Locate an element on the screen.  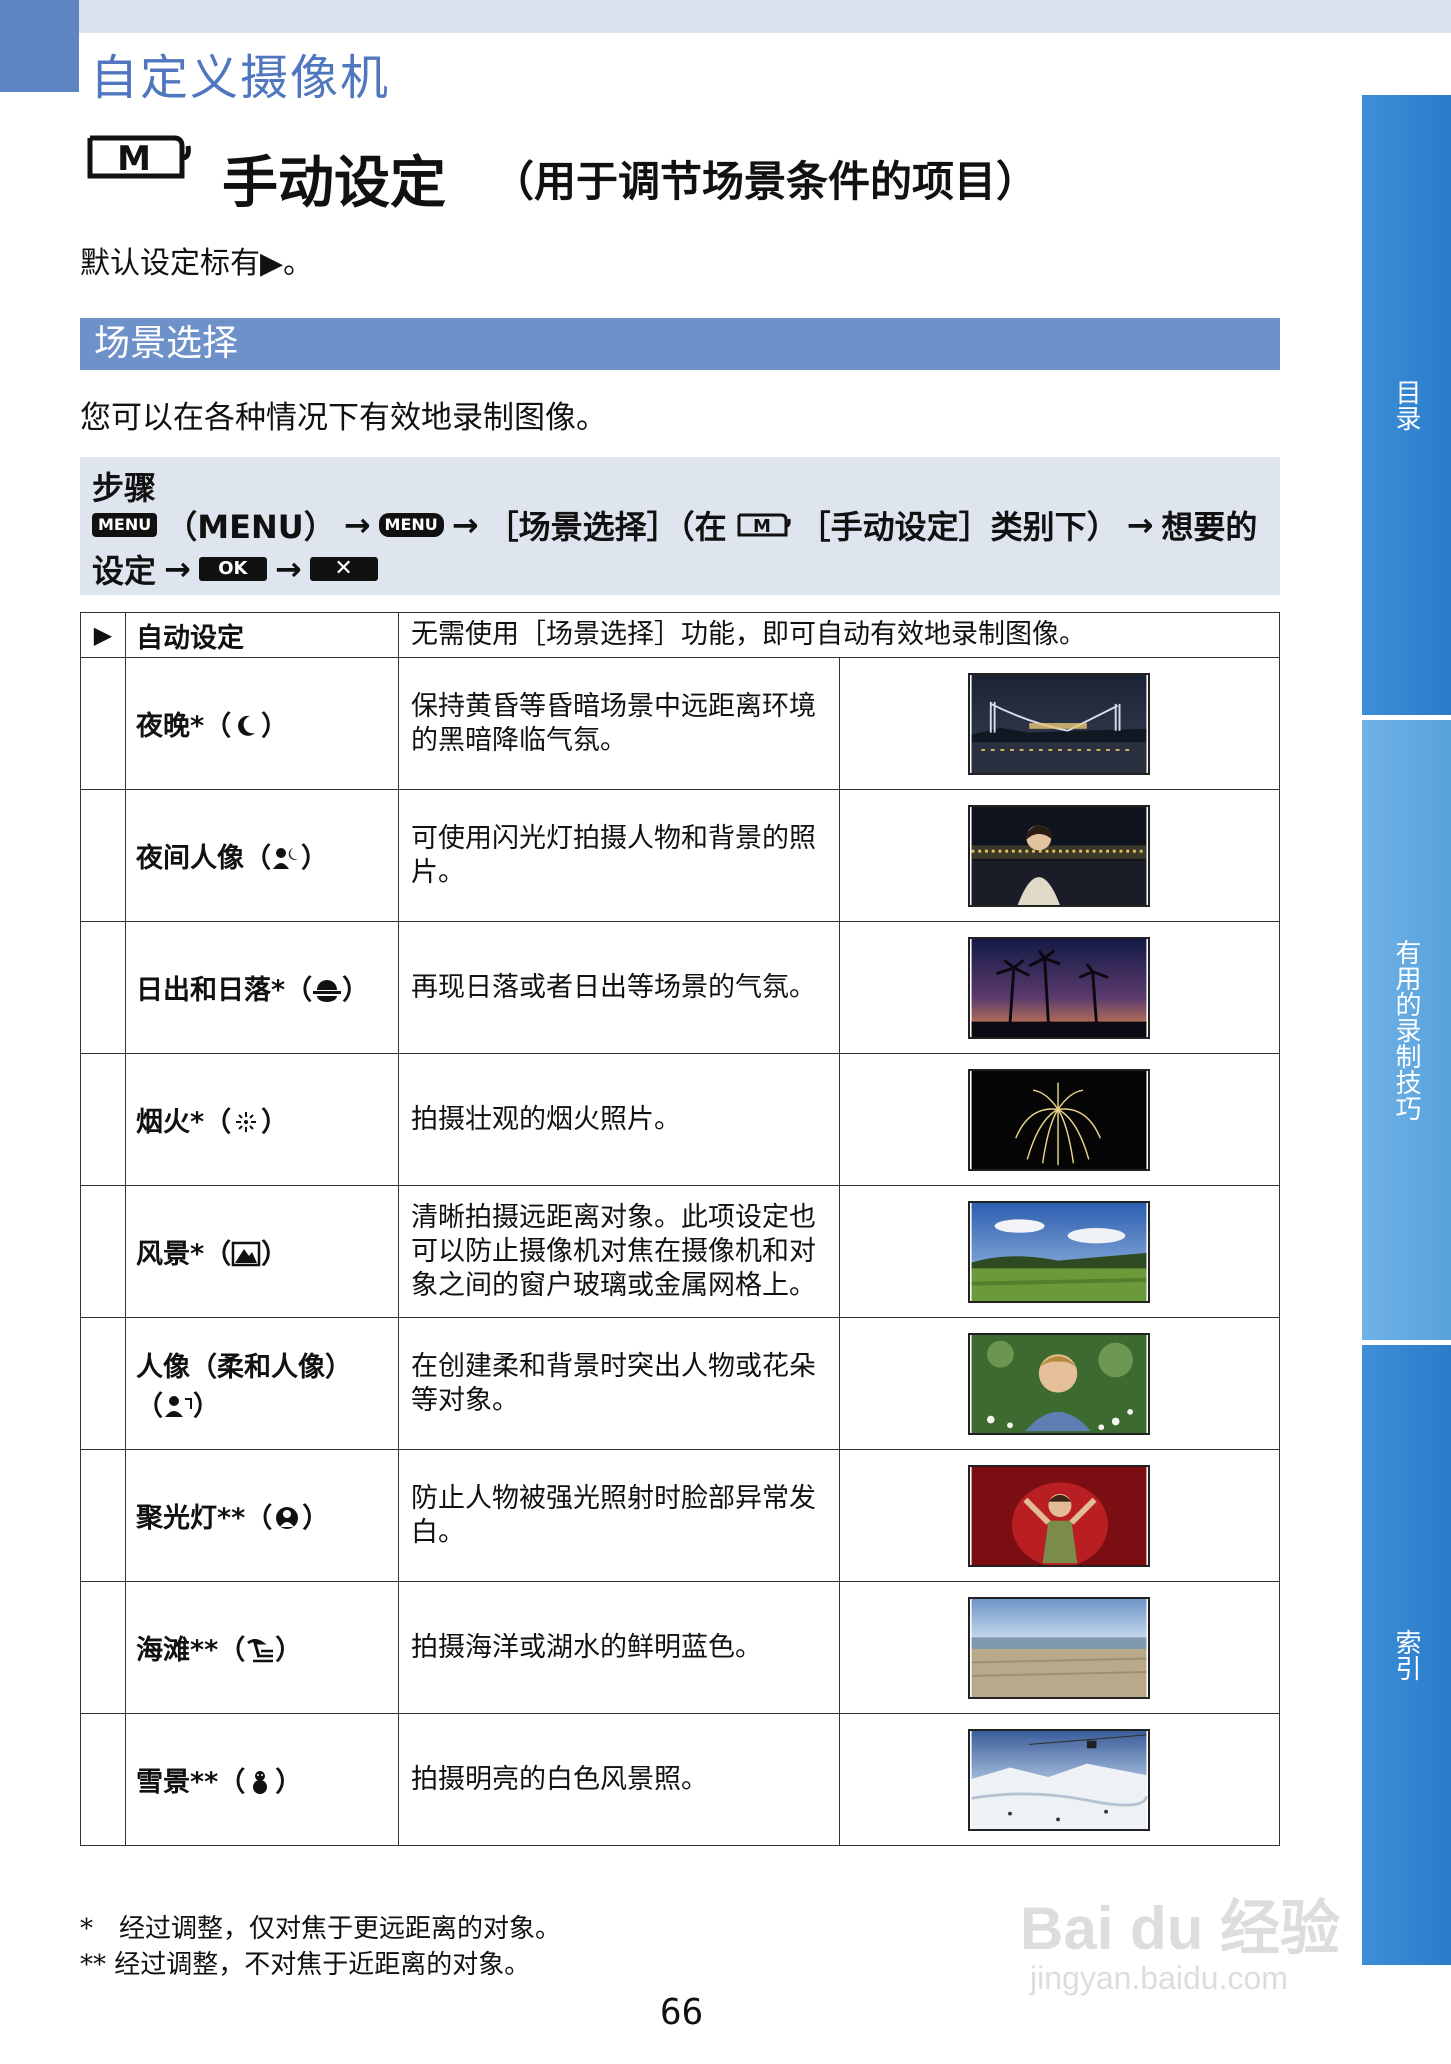
table-row: 夜晚*（） 保持黄昏等昏暗场景中远距离环境的黑暗降临气氛。 is located at coordinates (680, 723).